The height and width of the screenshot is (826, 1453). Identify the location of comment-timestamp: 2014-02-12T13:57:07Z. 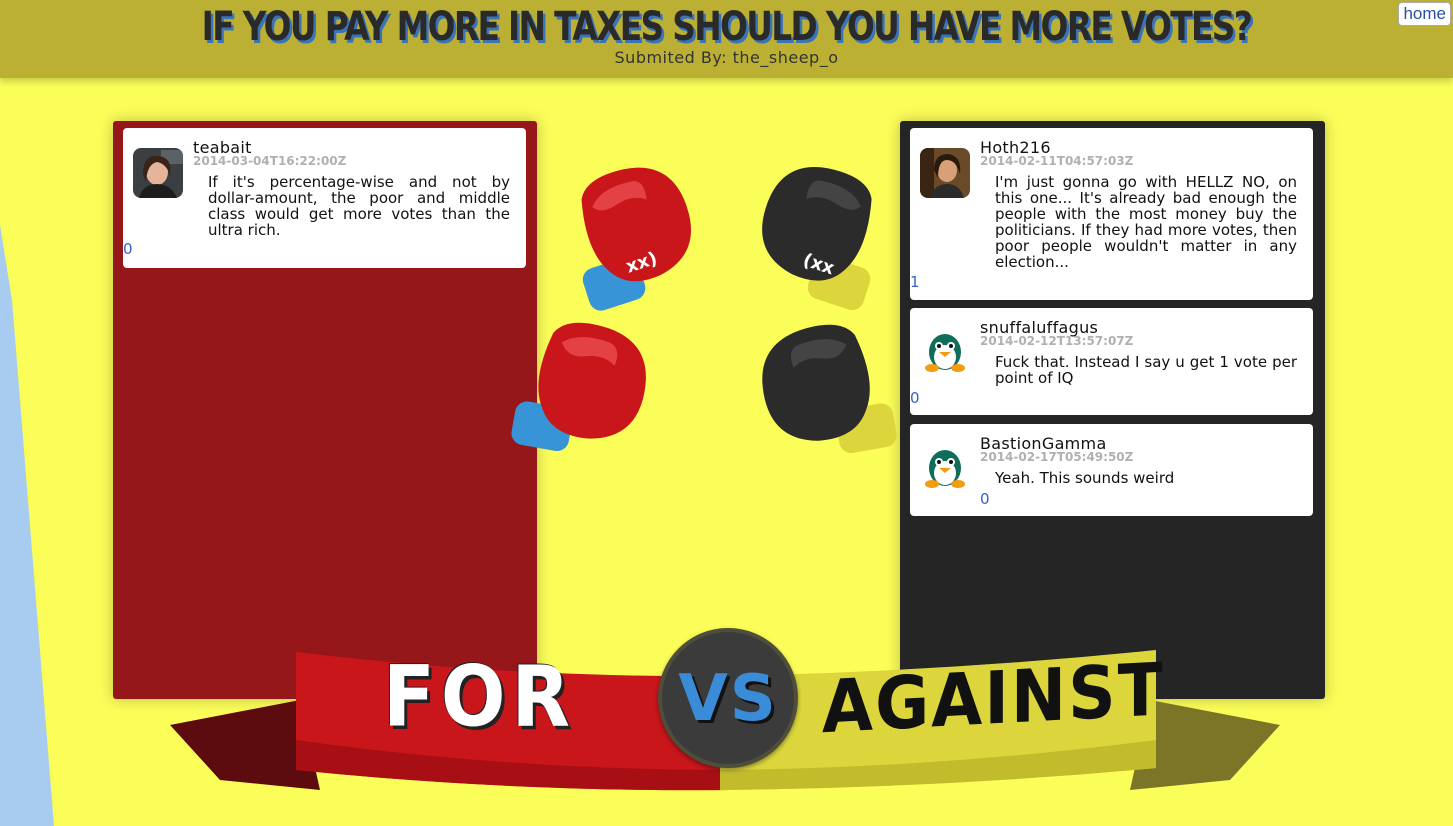
(1057, 341).